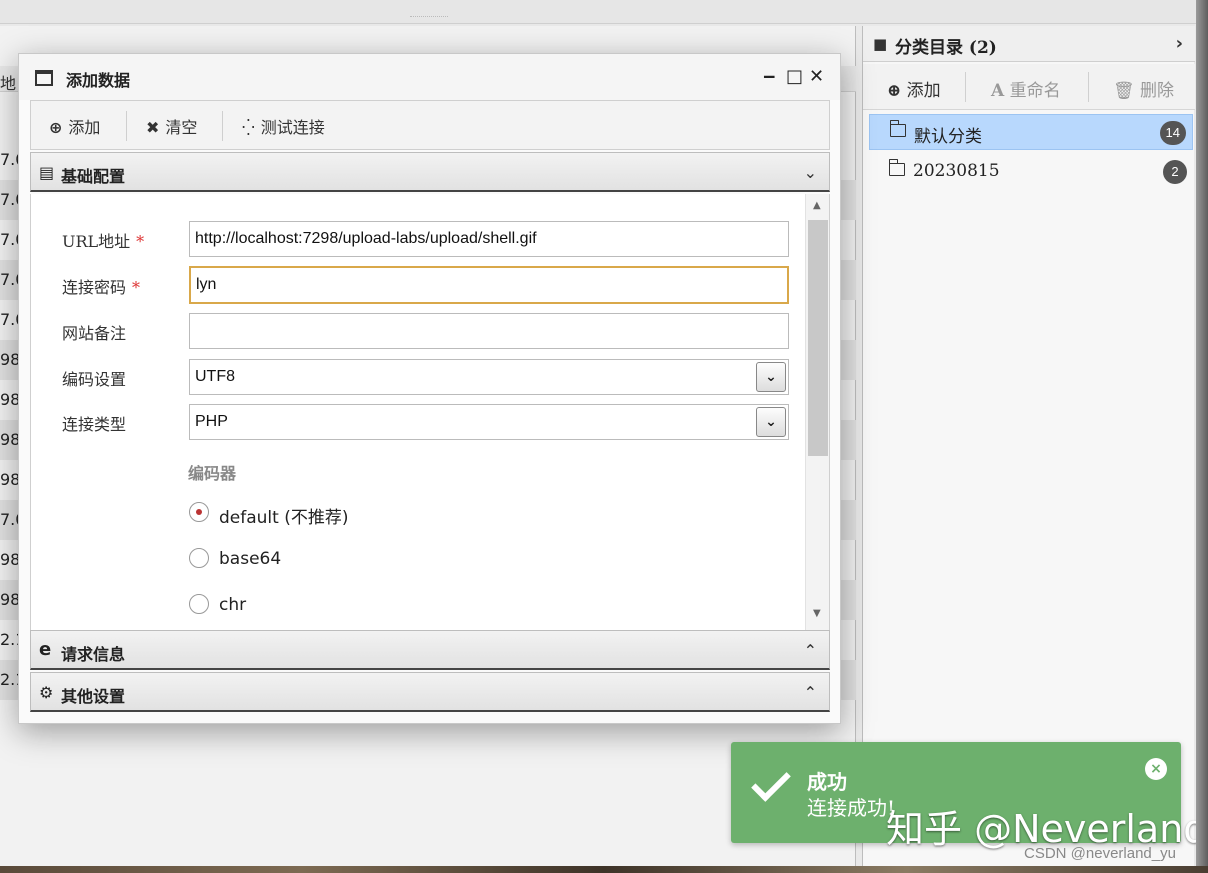 The height and width of the screenshot is (873, 1208). I want to click on add-button: ⊕ 添加, so click(74, 126).